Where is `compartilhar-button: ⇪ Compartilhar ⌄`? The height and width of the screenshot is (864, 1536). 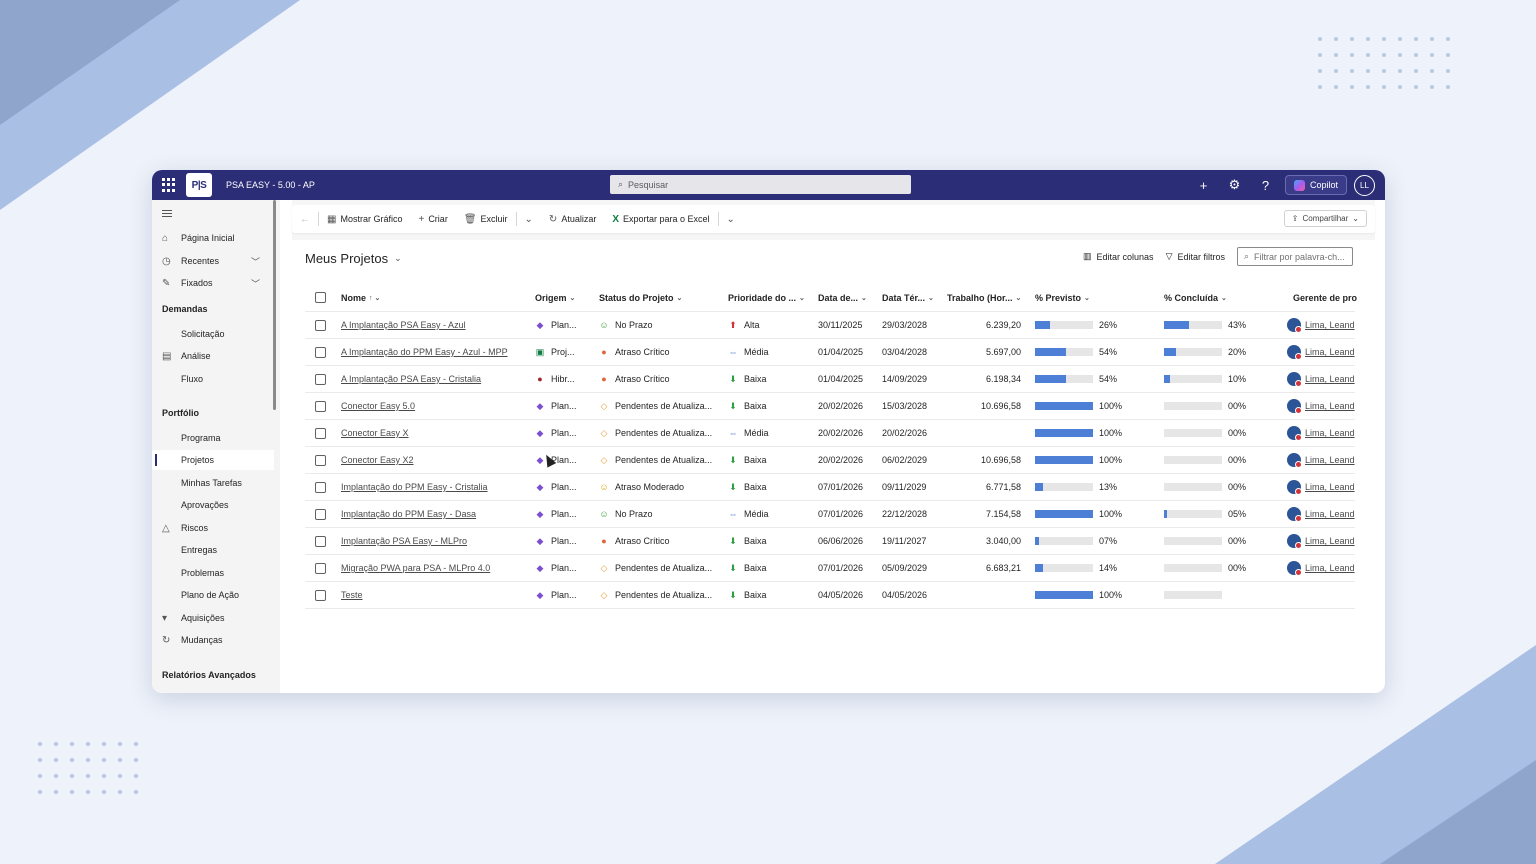
compartilhar-button: ⇪ Compartilhar ⌄ is located at coordinates (1325, 218).